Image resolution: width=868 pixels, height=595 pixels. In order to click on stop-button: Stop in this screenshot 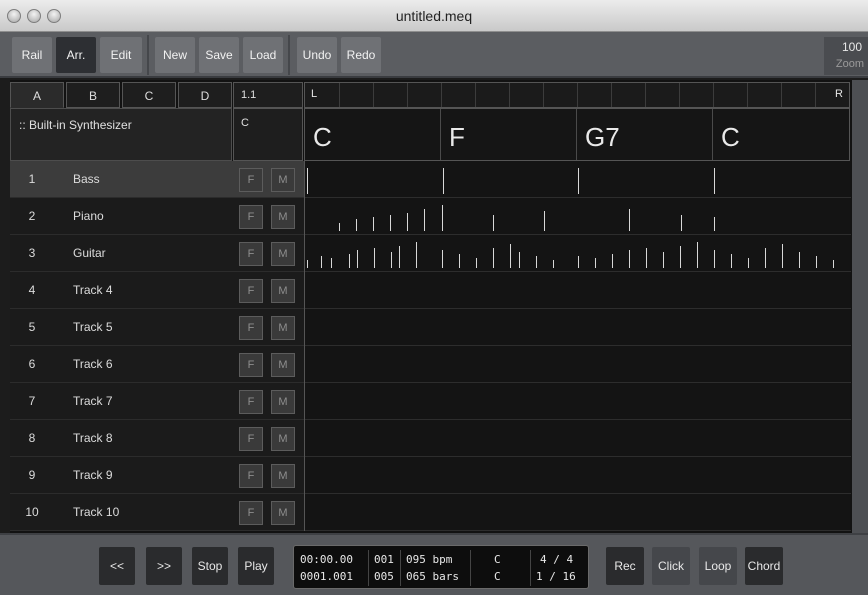, I will do `click(210, 566)`.